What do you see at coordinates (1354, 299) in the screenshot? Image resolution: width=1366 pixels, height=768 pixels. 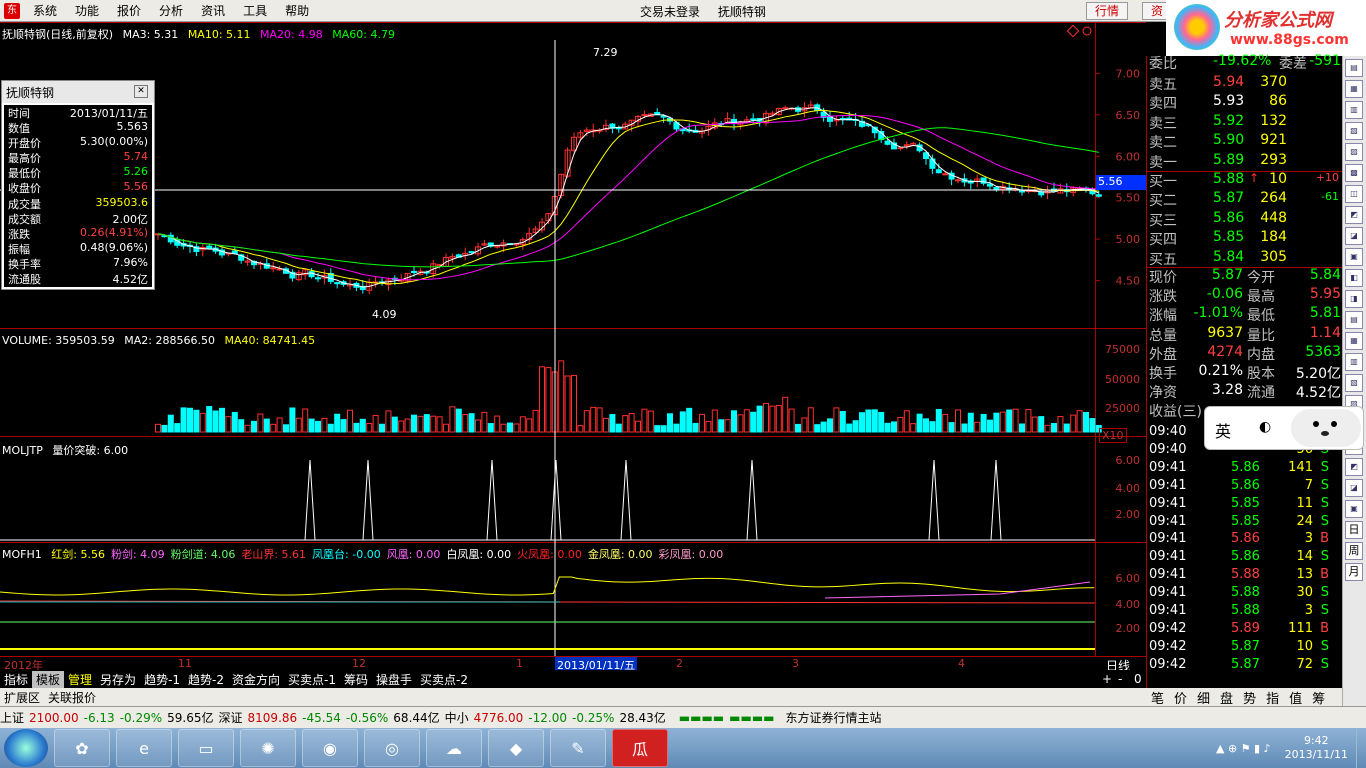 I see `toolbar-icon: ◨` at bounding box center [1354, 299].